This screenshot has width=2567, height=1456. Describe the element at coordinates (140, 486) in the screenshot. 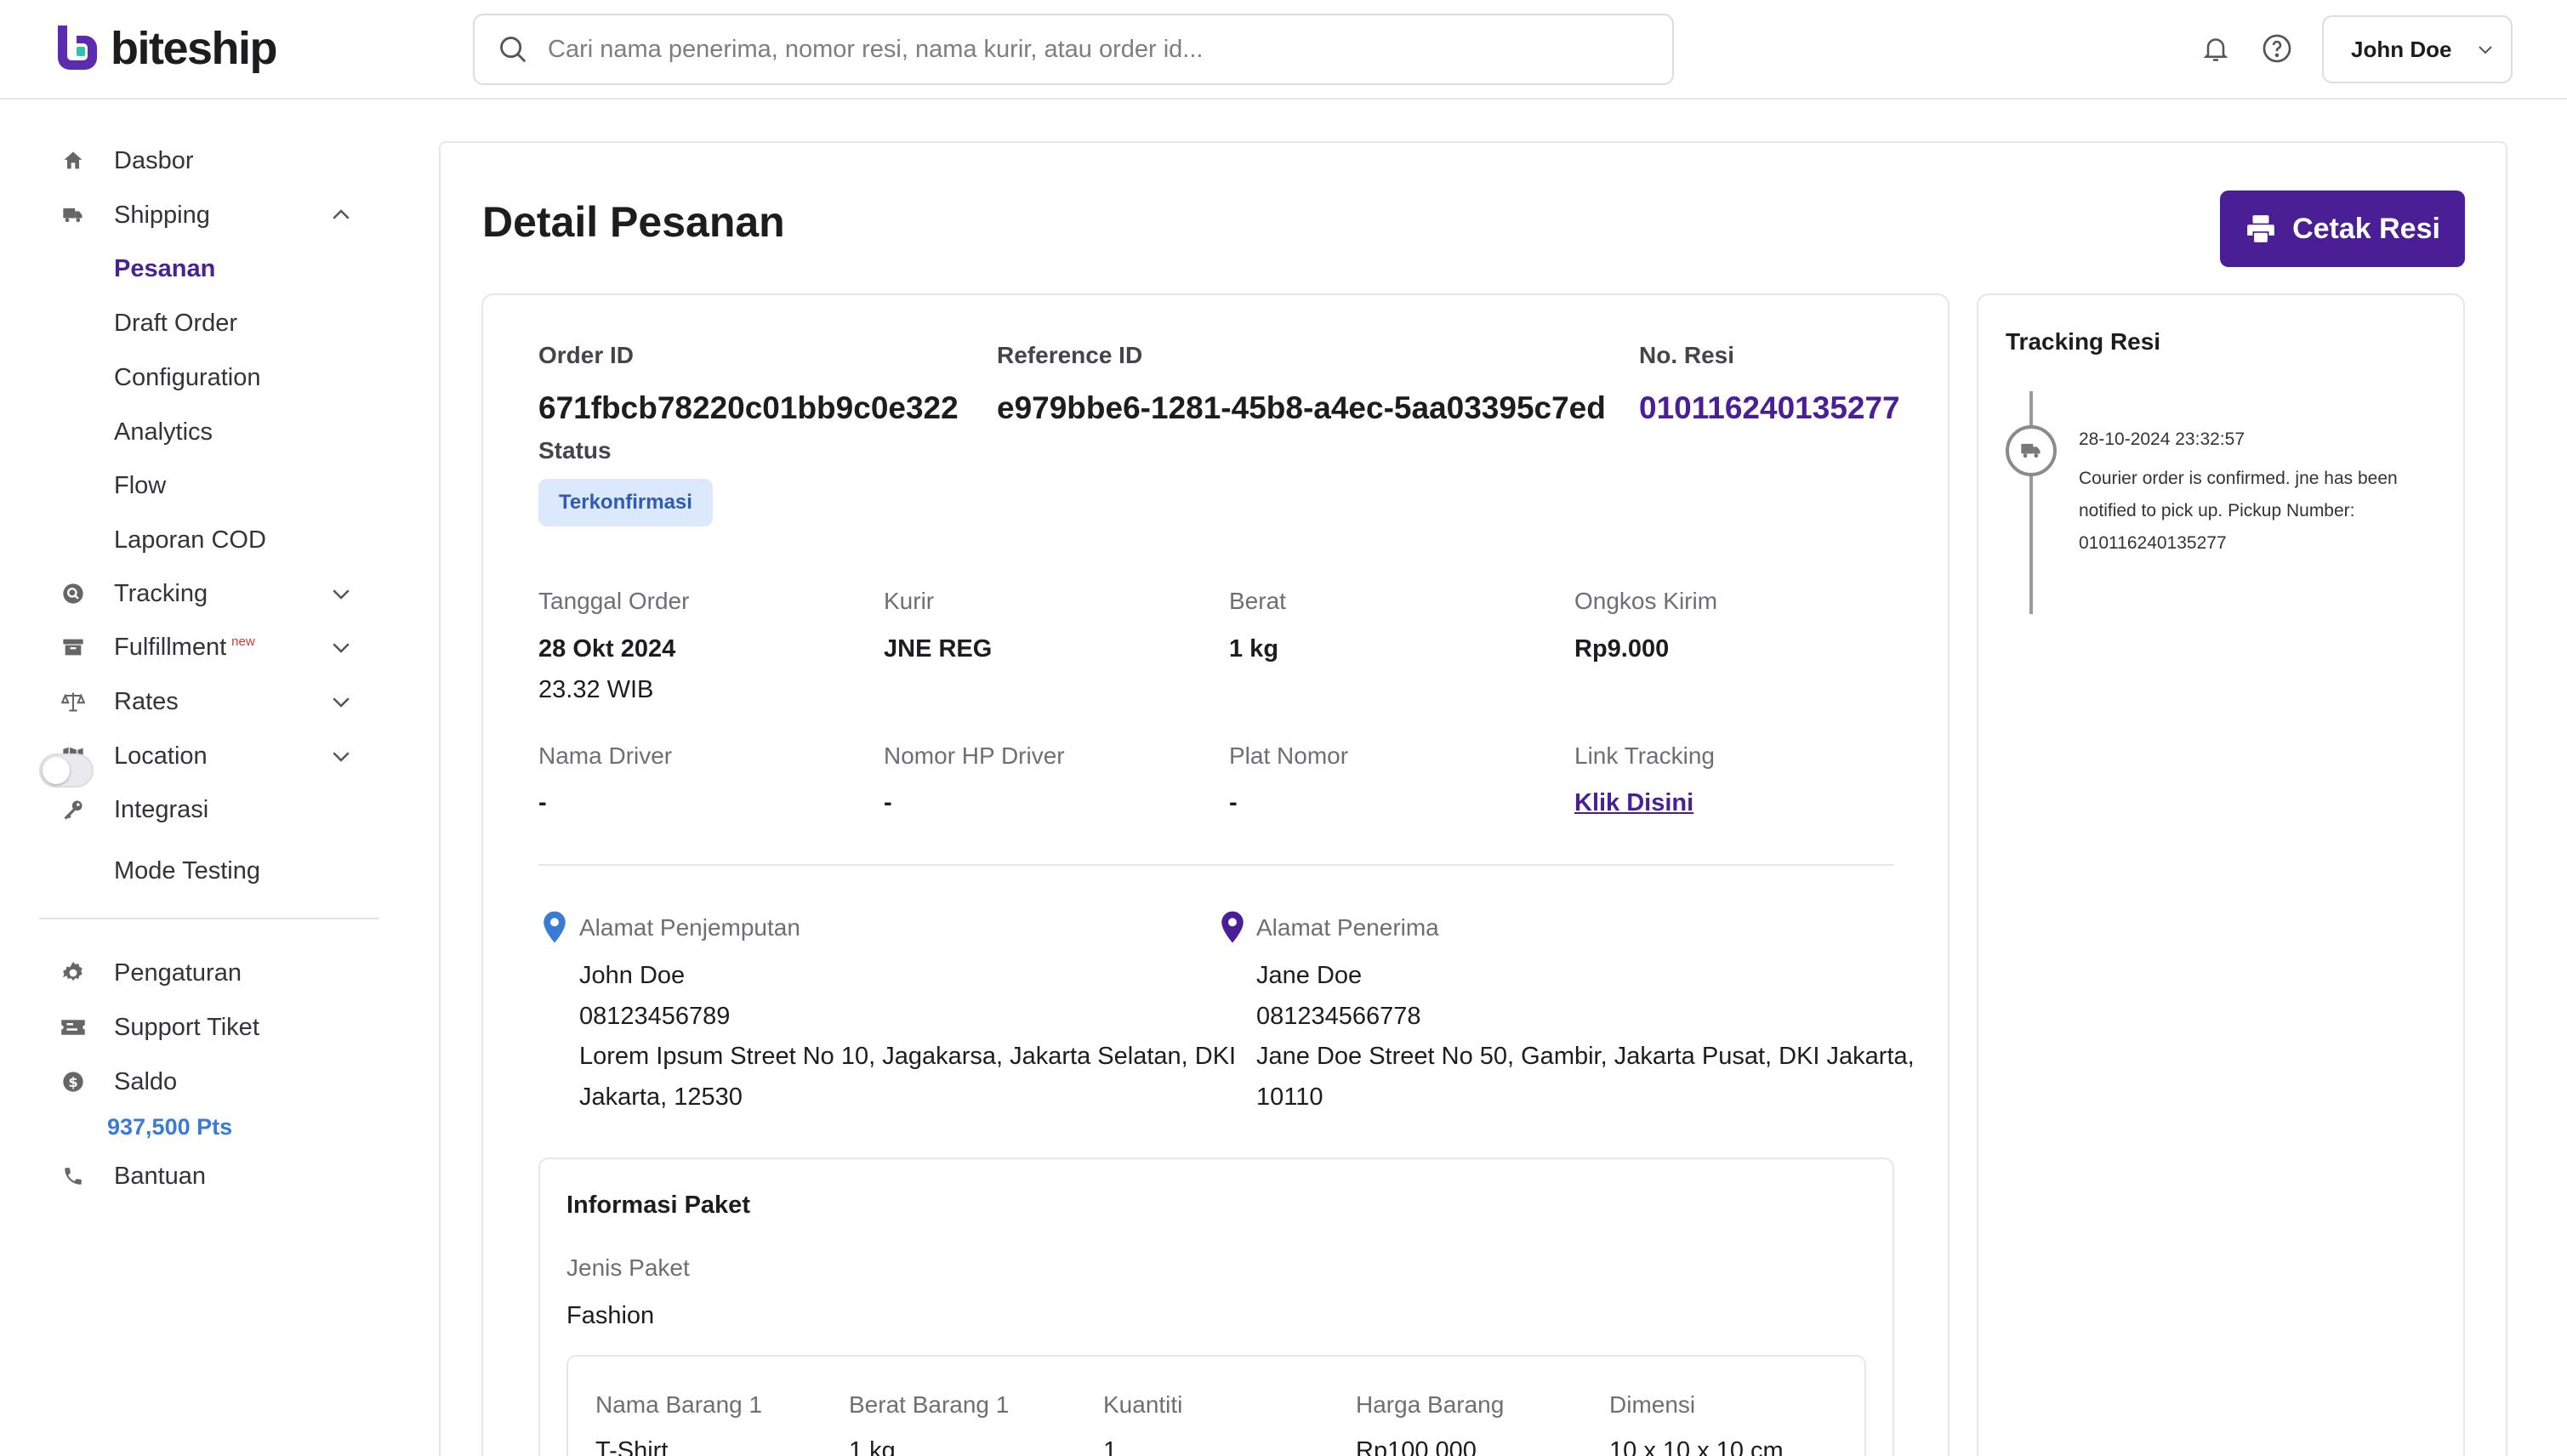

I see `sidebar-subitem-flow: Flow` at that location.